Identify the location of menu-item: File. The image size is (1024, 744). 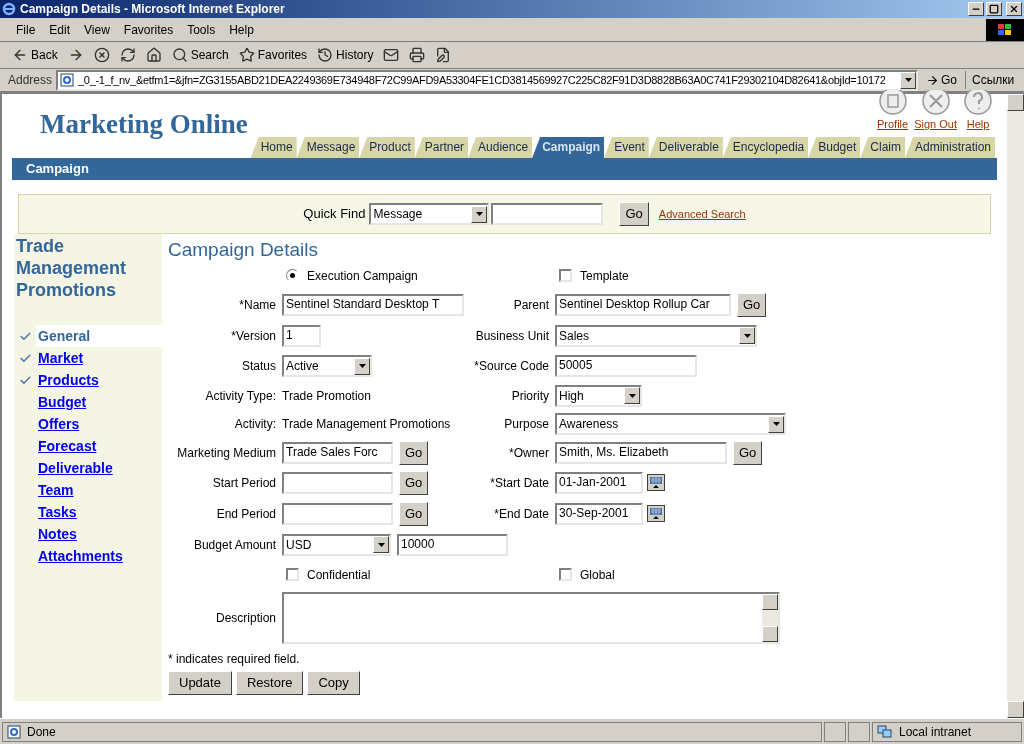
(26, 29).